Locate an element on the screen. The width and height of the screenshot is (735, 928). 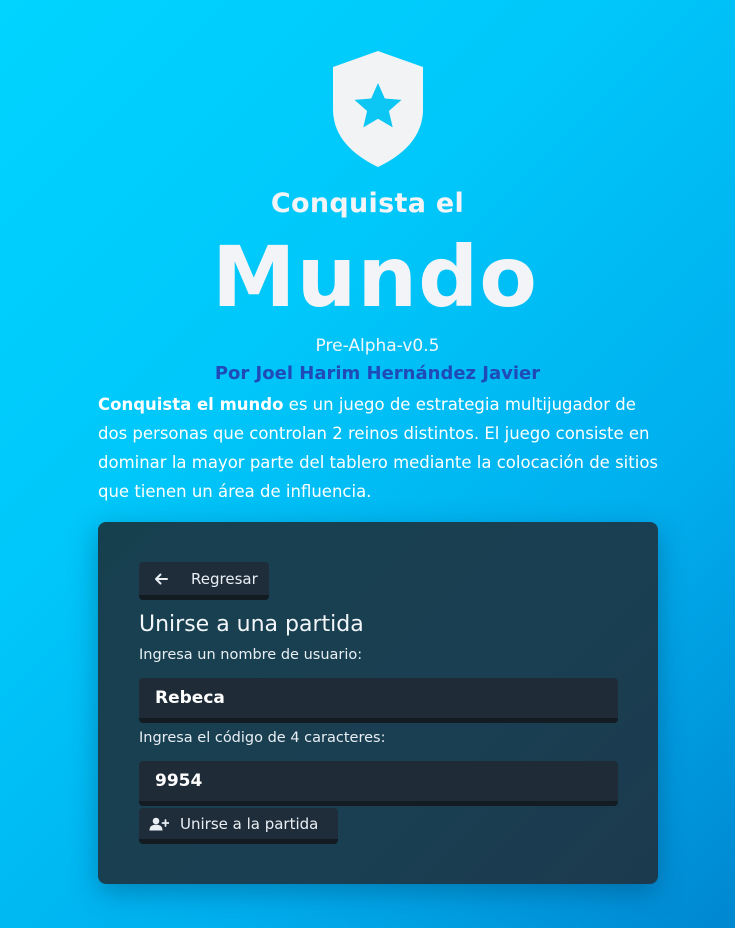
card-title: Unirse a una partida is located at coordinates (251, 624).